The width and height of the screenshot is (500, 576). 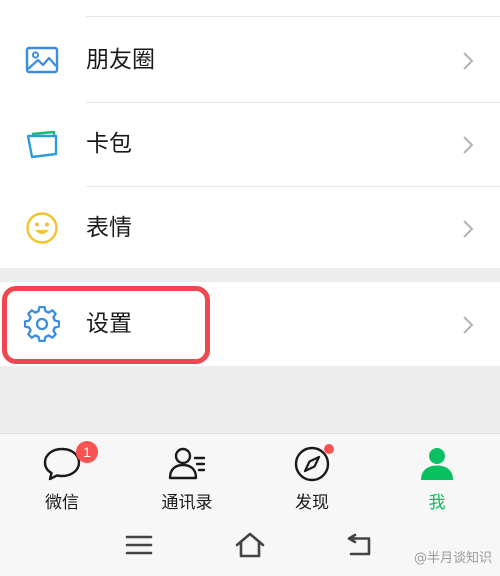 I want to click on menu-icon, so click(x=139, y=545).